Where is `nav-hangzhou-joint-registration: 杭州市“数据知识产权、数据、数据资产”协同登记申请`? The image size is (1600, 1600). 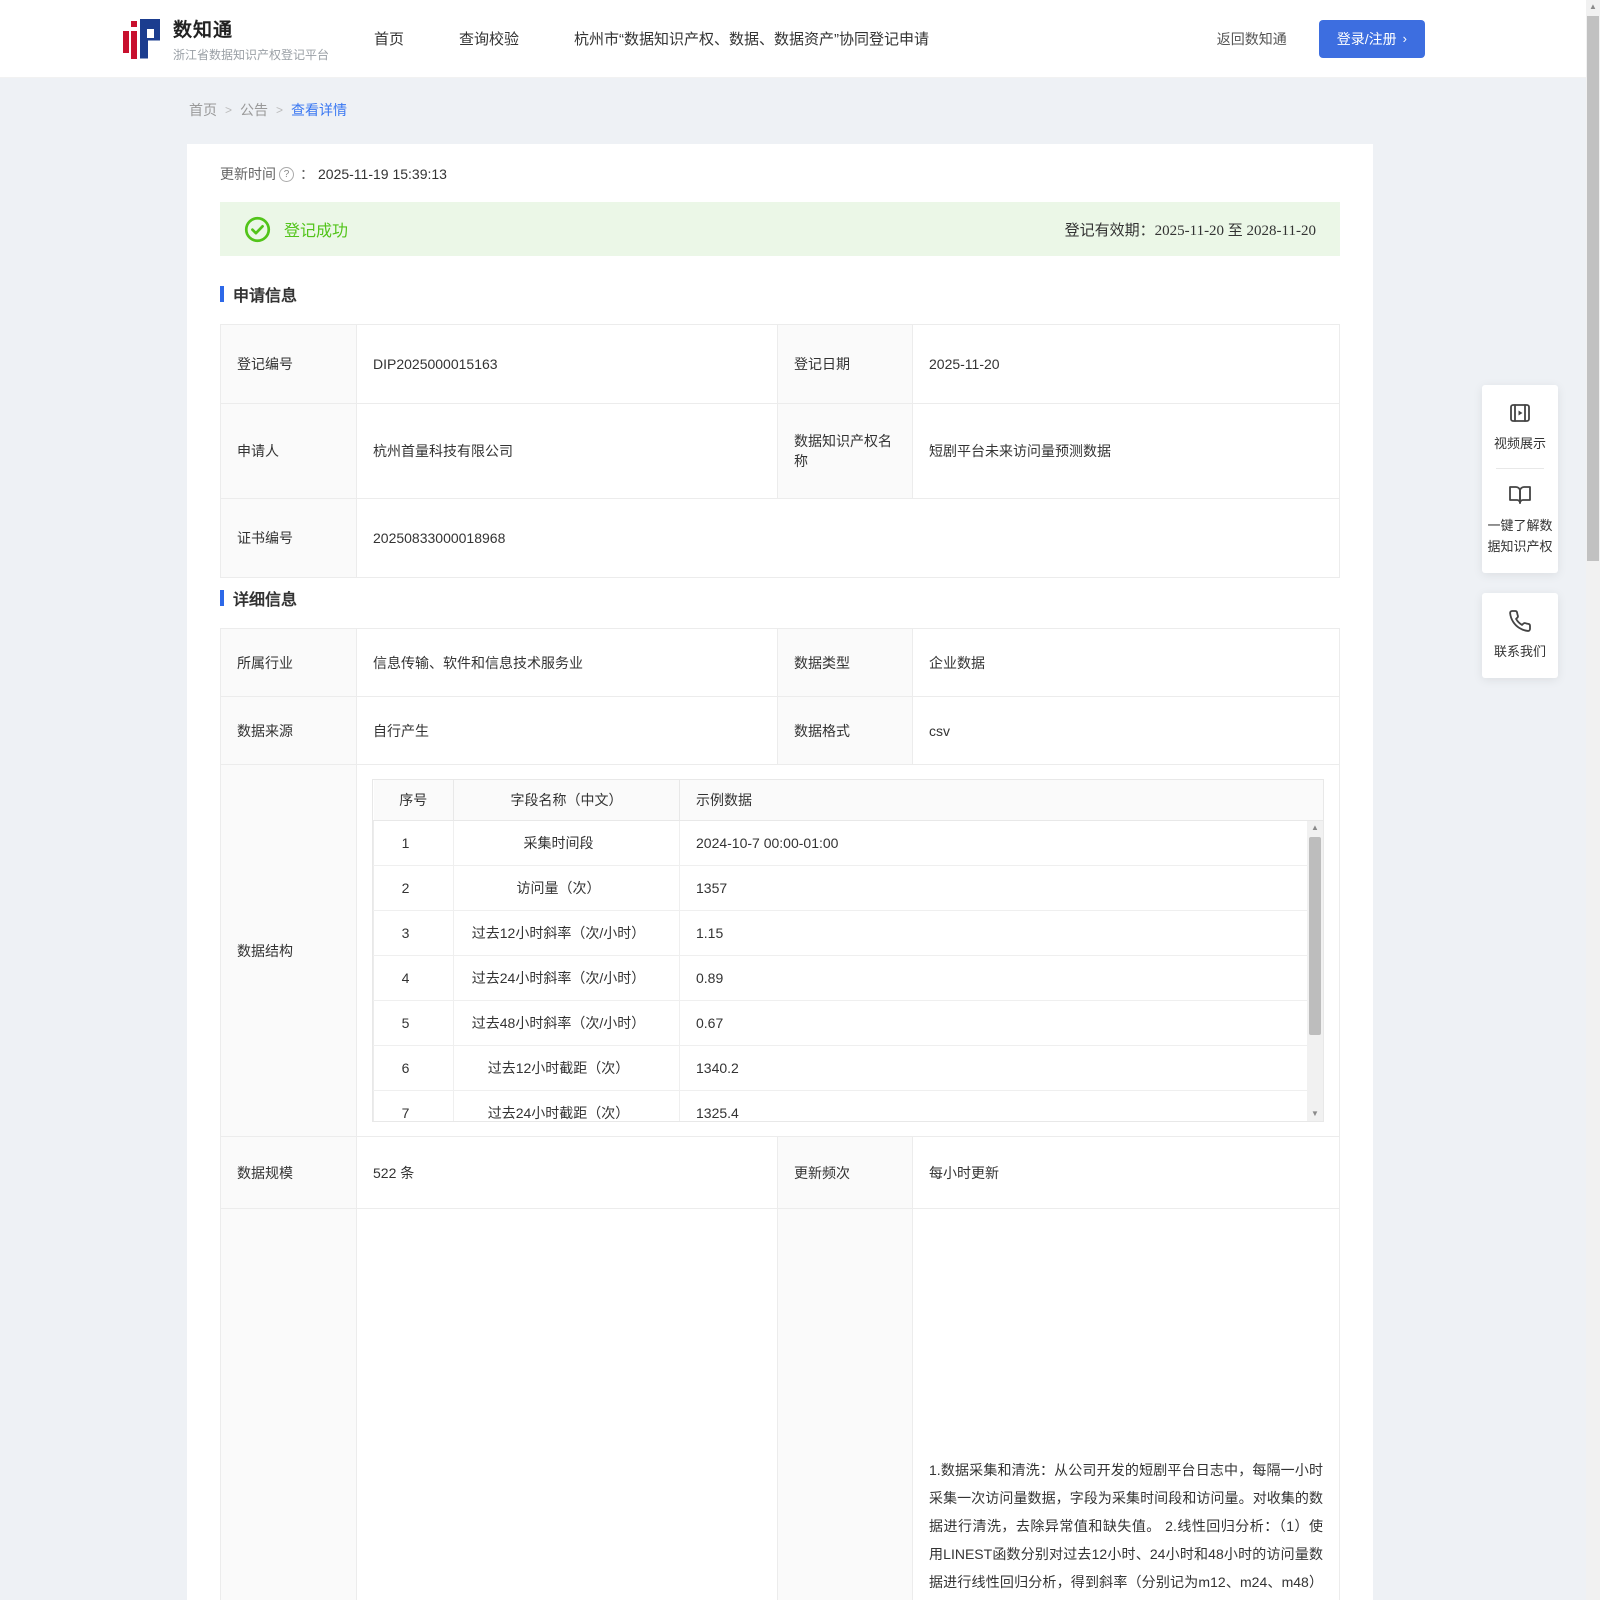 nav-hangzhou-joint-registration: 杭州市“数据知识产权、数据、数据资产”协同登记申请 is located at coordinates (751, 38).